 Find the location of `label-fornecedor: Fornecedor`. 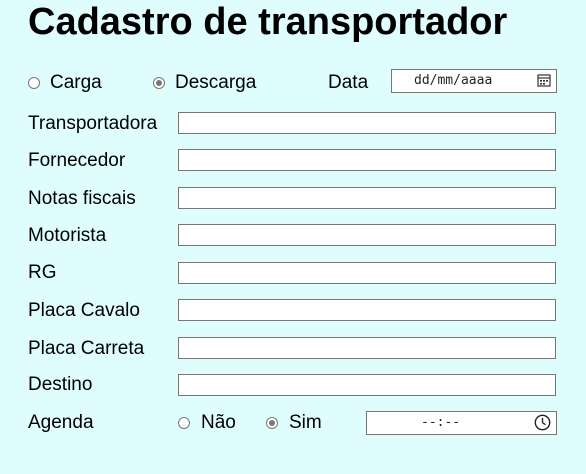

label-fornecedor: Fornecedor is located at coordinates (77, 160).